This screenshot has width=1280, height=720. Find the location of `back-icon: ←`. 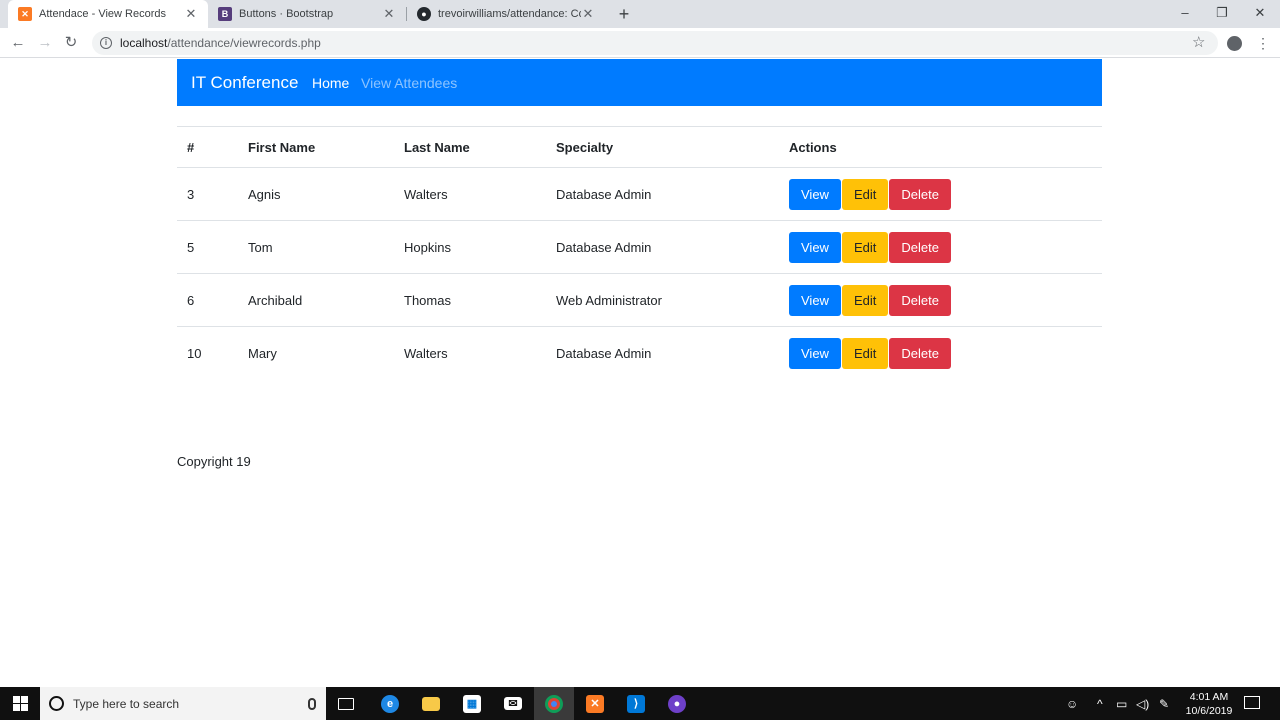

back-icon: ← is located at coordinates (18, 43).